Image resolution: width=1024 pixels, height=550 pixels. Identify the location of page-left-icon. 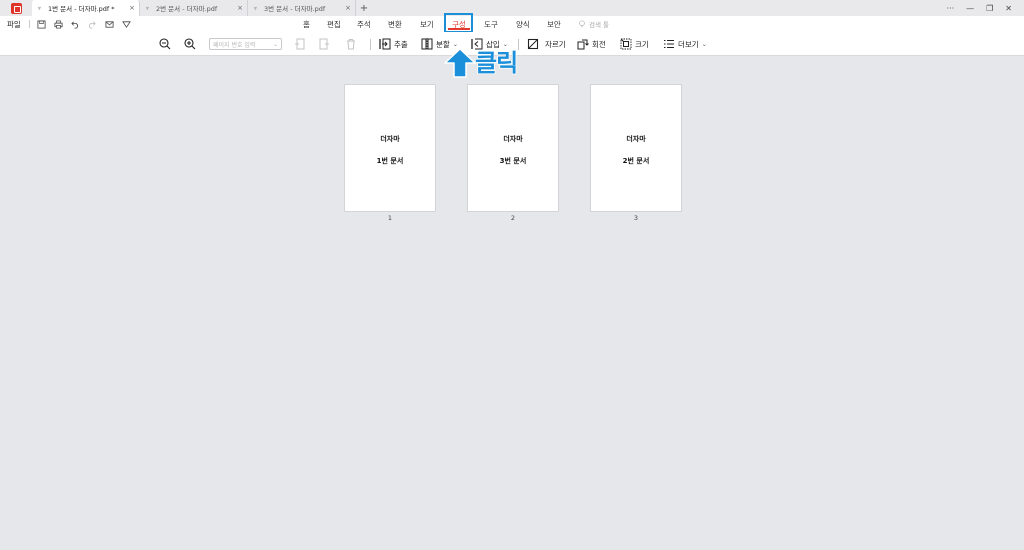
(300, 44).